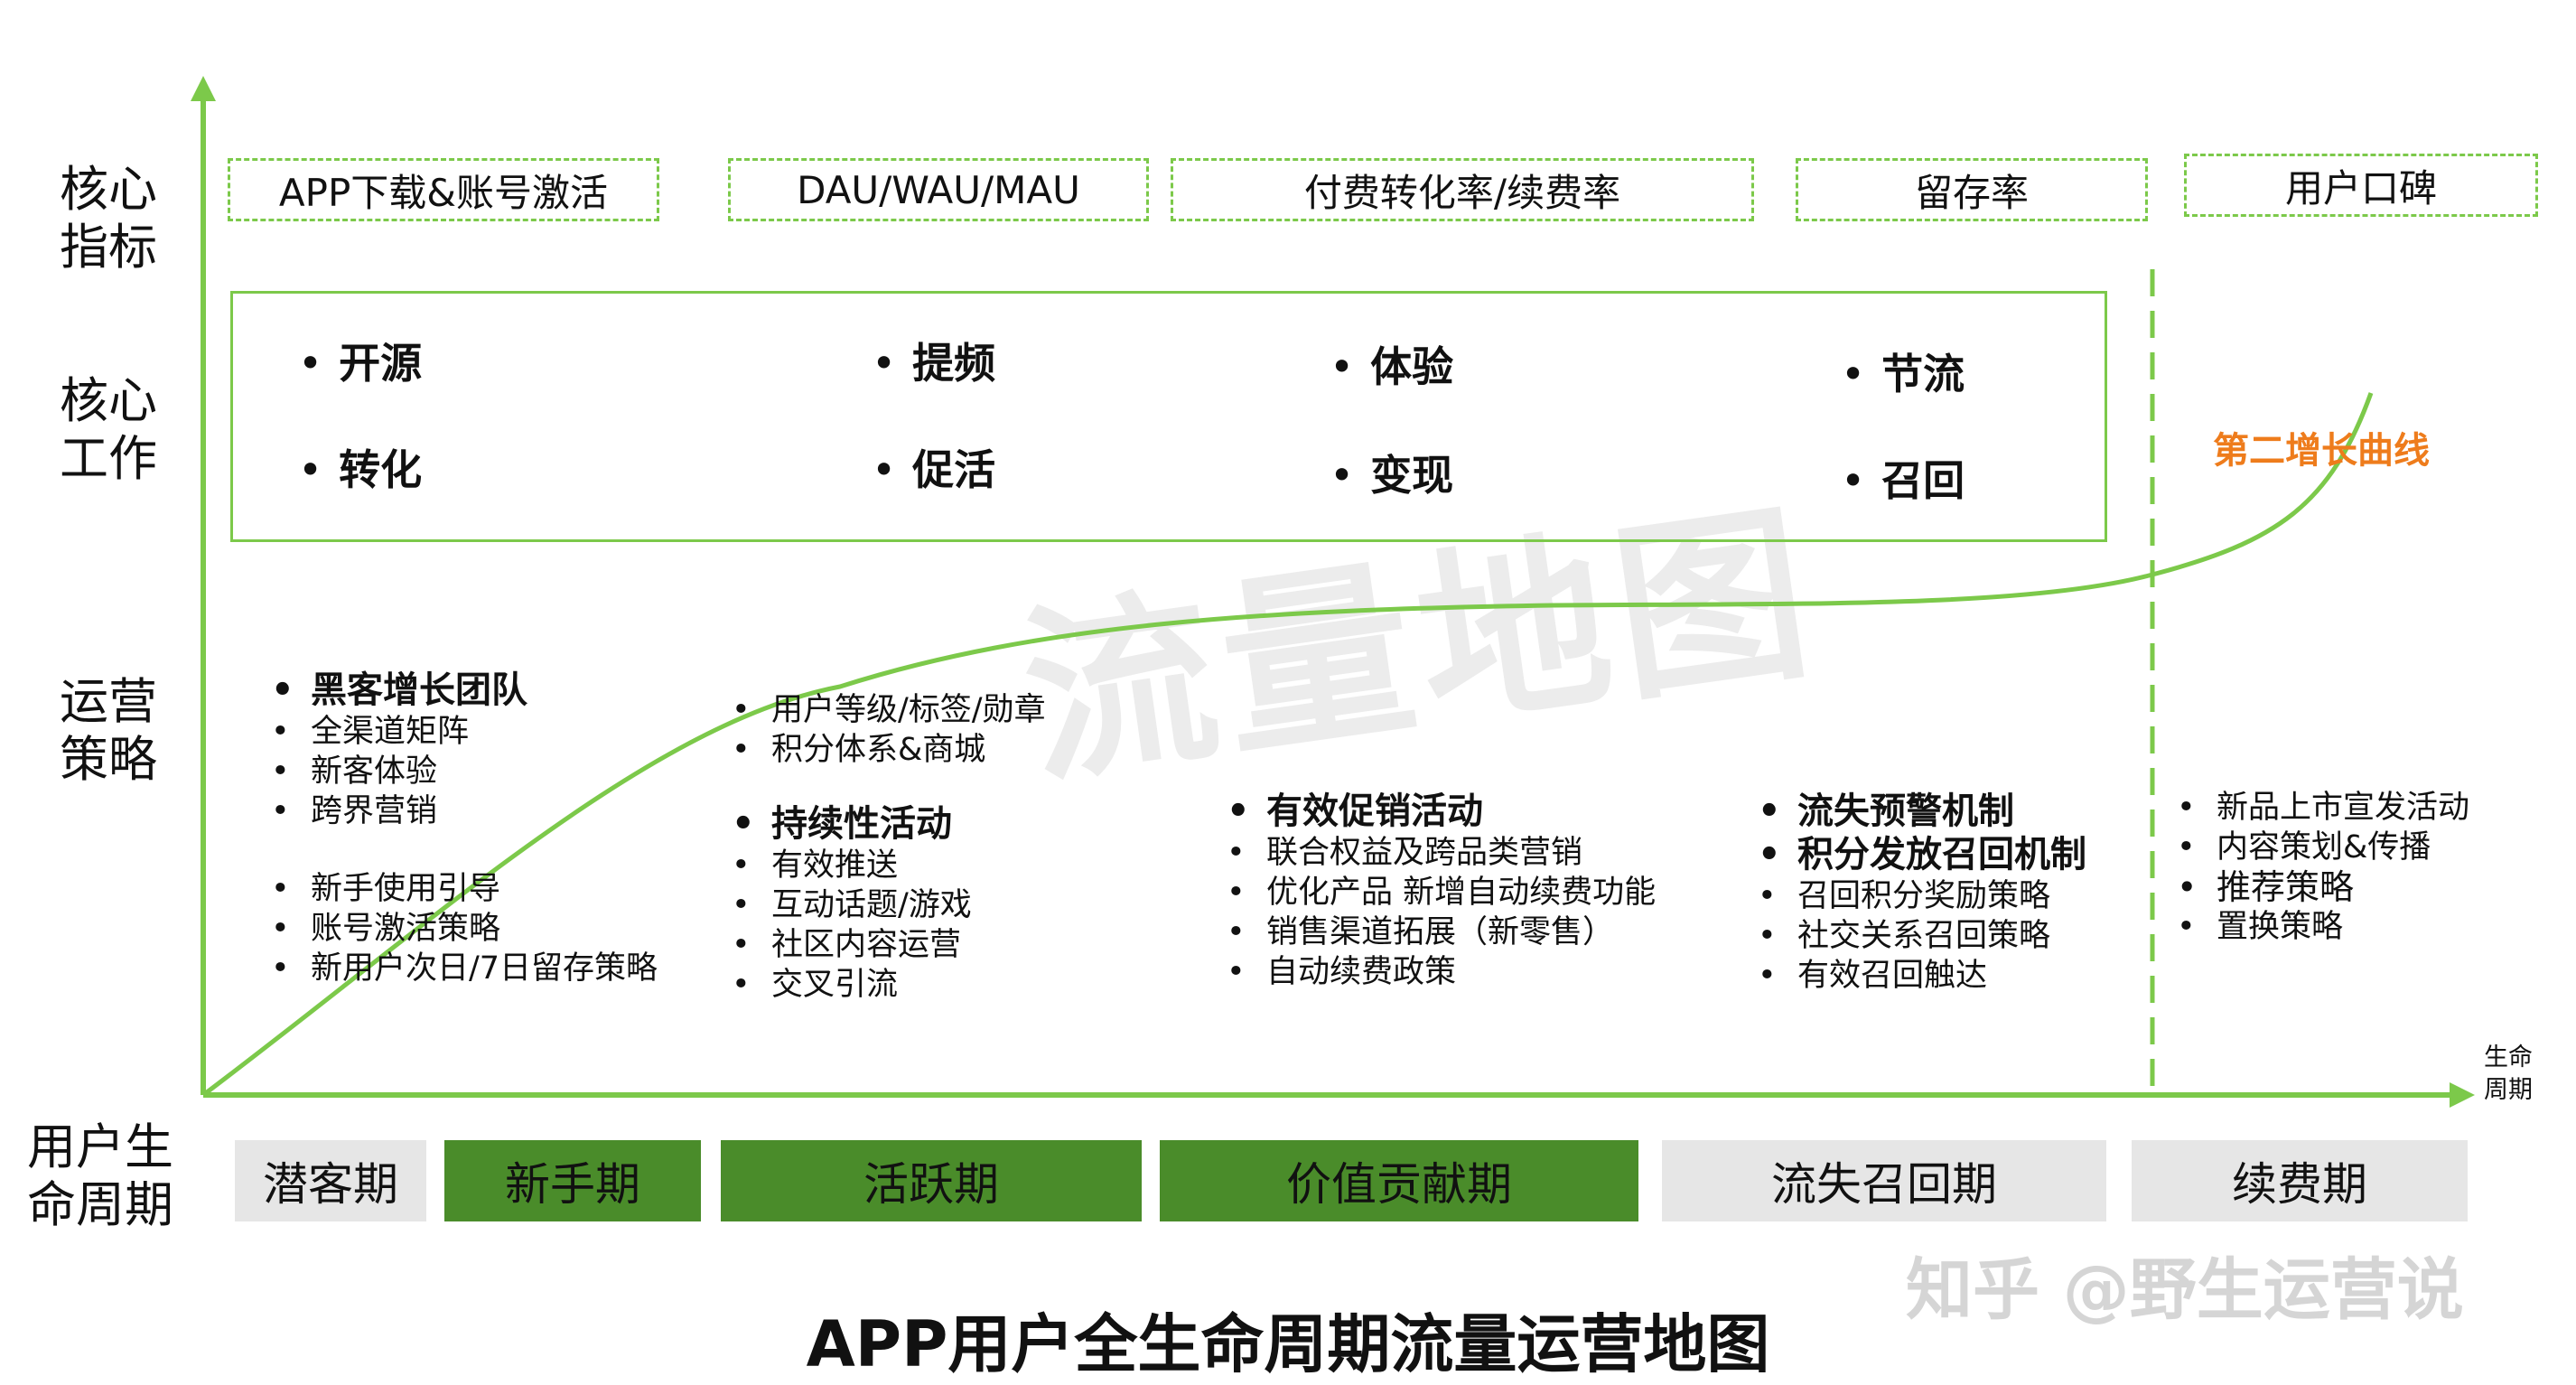 This screenshot has height=1385, width=2576. What do you see at coordinates (939, 189) in the screenshot?
I see `metric-dau-wau-mau: DAU/WAU/MAU` at bounding box center [939, 189].